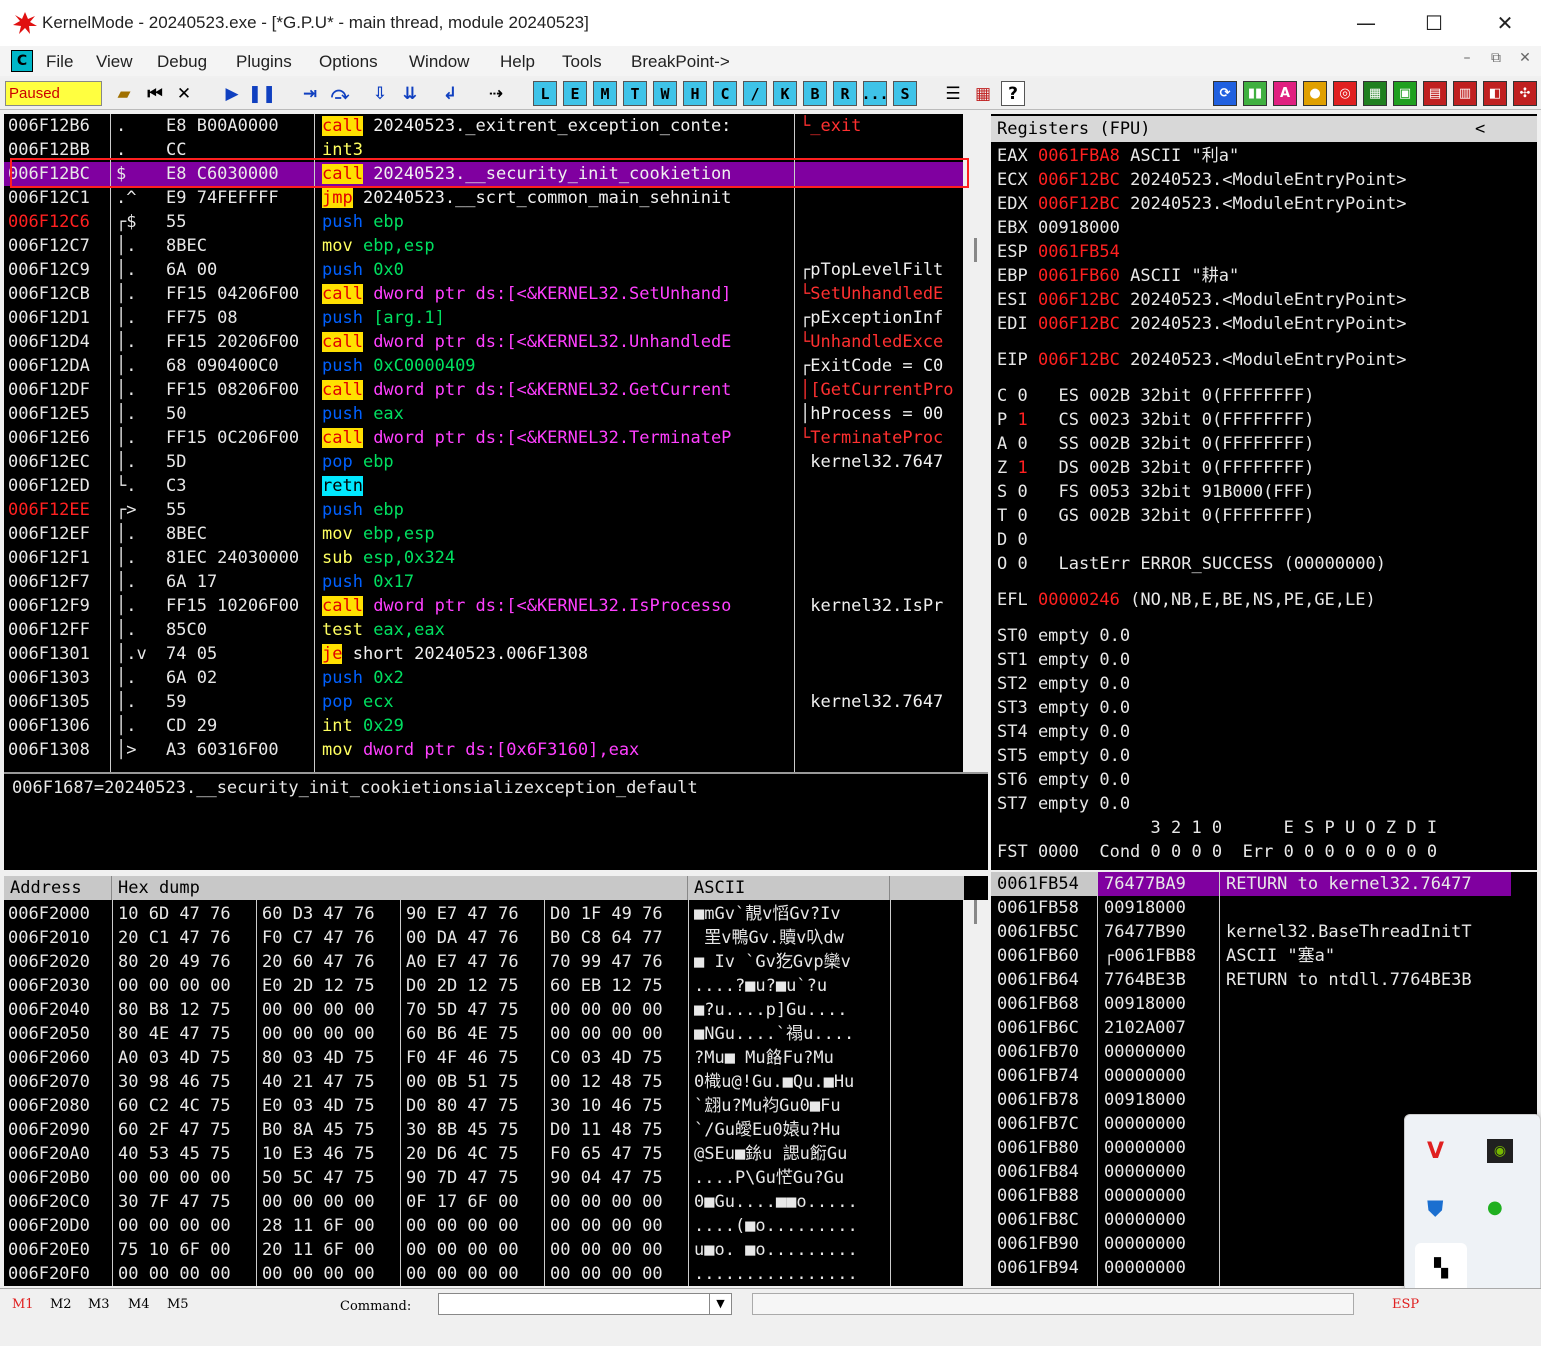  What do you see at coordinates (975, 250) in the screenshot?
I see `disasm-scroll-thumb` at bounding box center [975, 250].